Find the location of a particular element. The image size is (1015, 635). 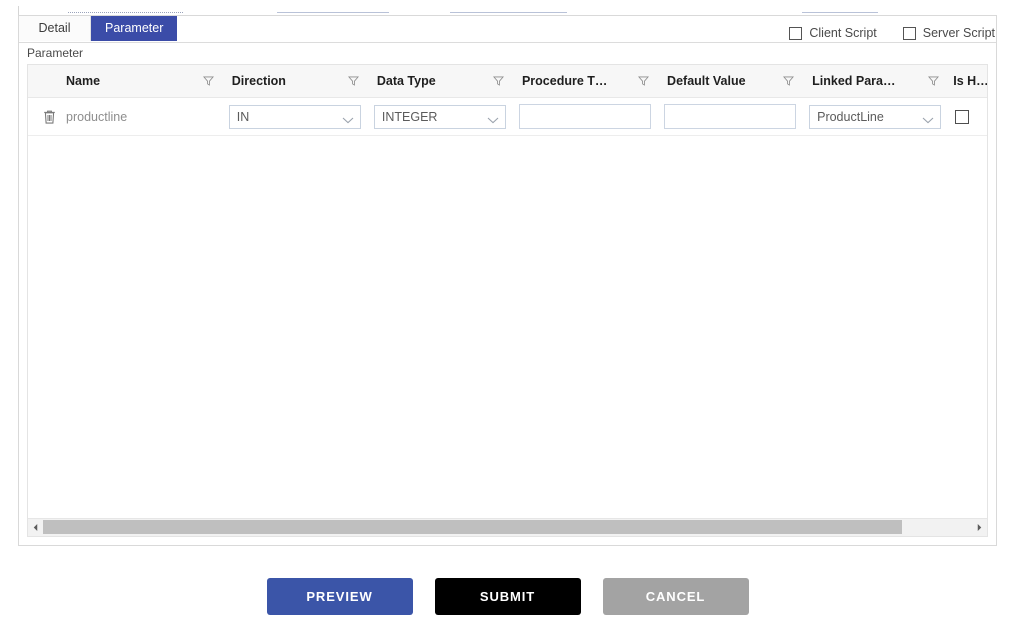

data-type-select: INTEGER is located at coordinates (439, 116).